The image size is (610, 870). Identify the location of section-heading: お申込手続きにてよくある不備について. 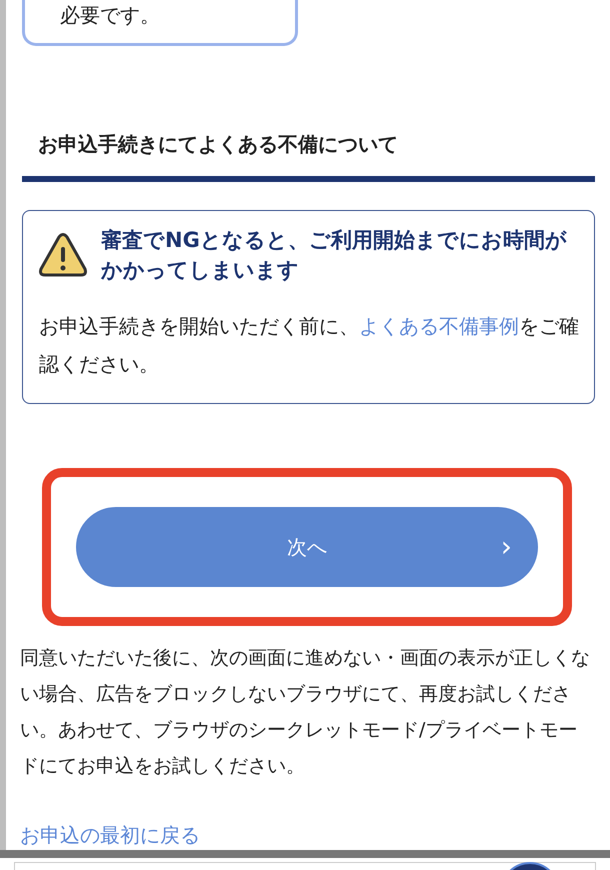
(218, 144).